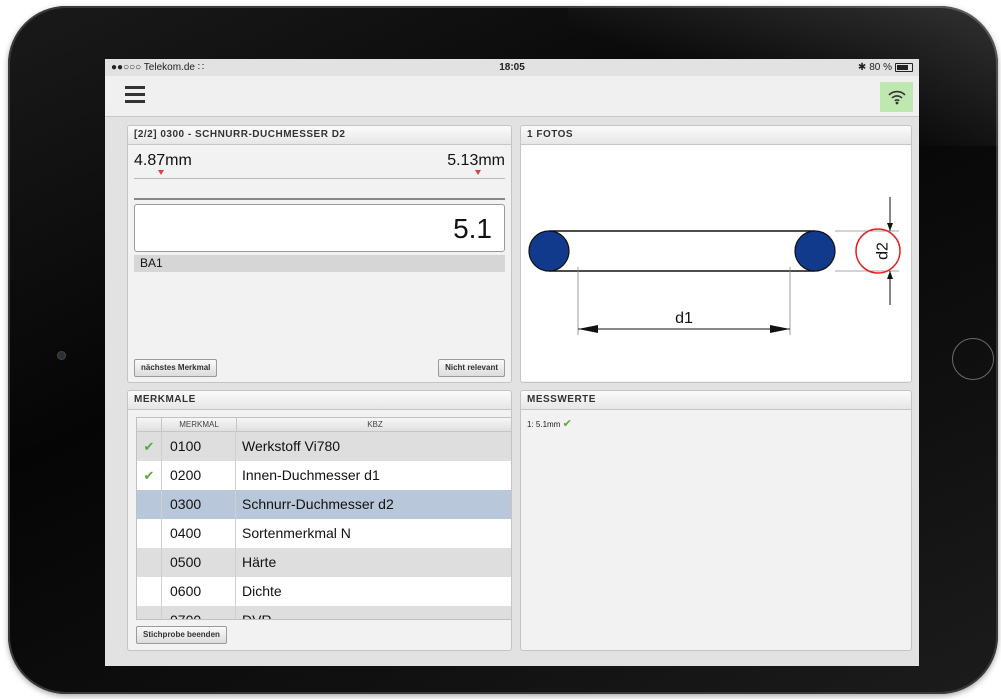 This screenshot has width=1001, height=699. Describe the element at coordinates (199, 475) in the screenshot. I see `feature-code: 0200` at that location.